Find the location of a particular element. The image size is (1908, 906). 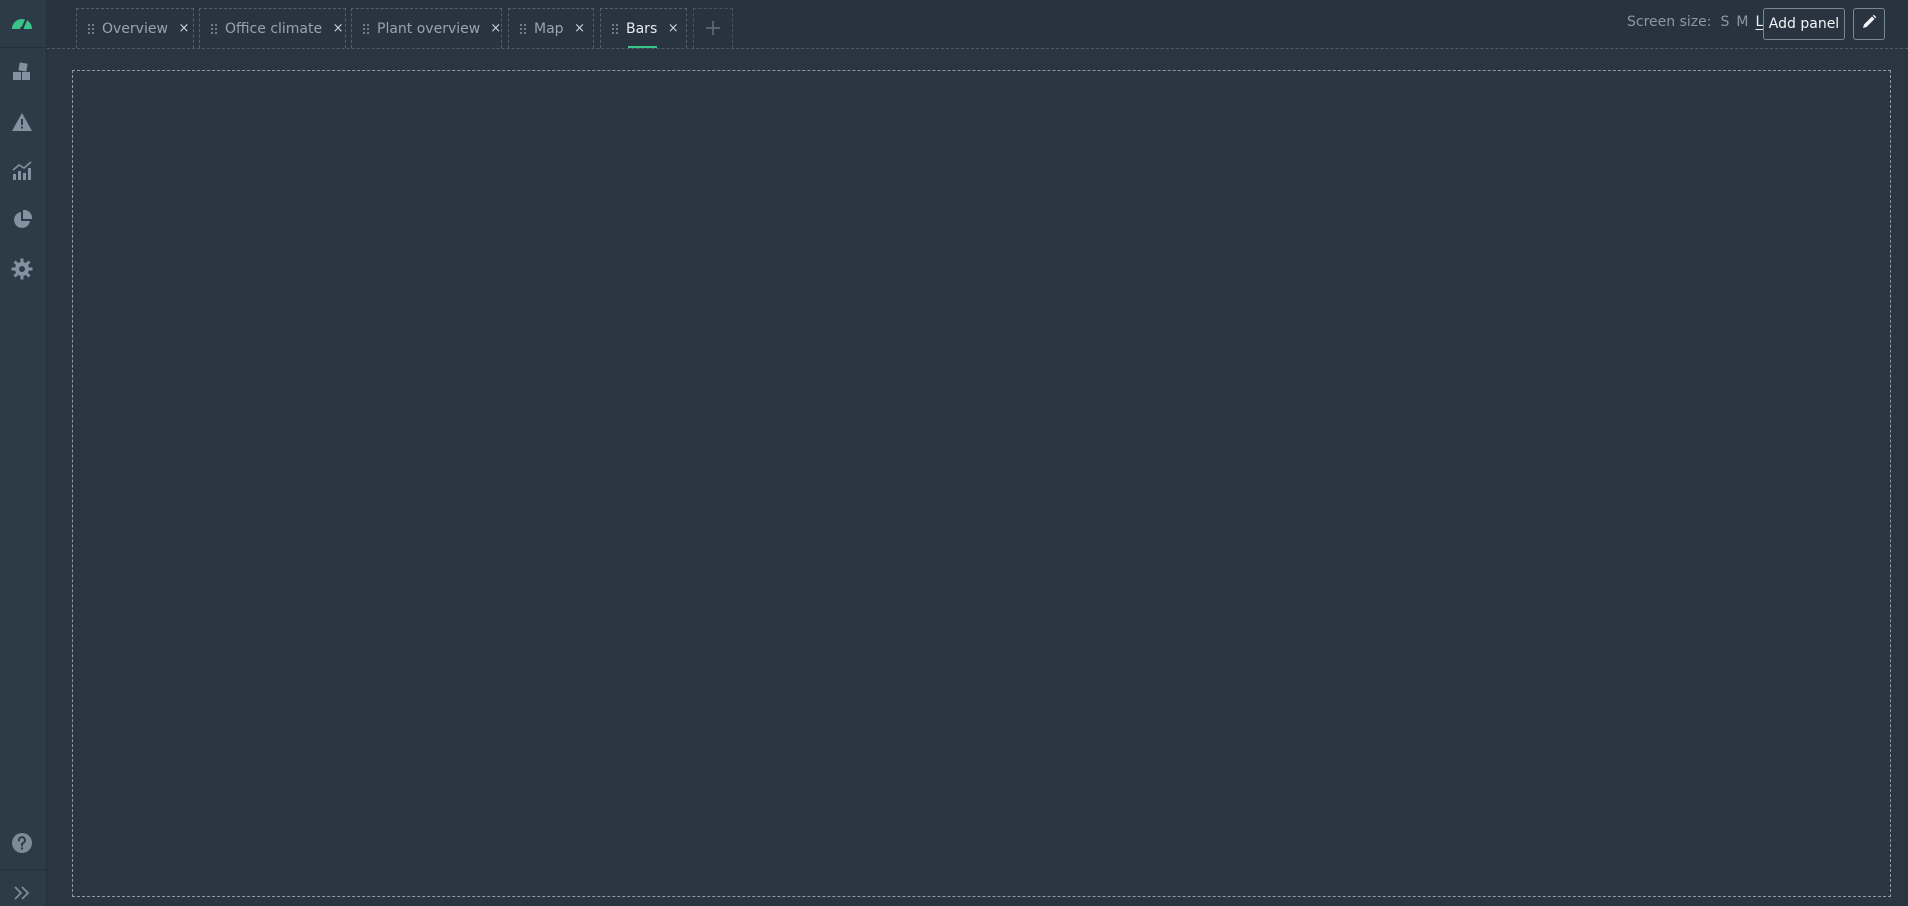

screen-size-selector: Screen size: S M L is located at coordinates (1695, 22).